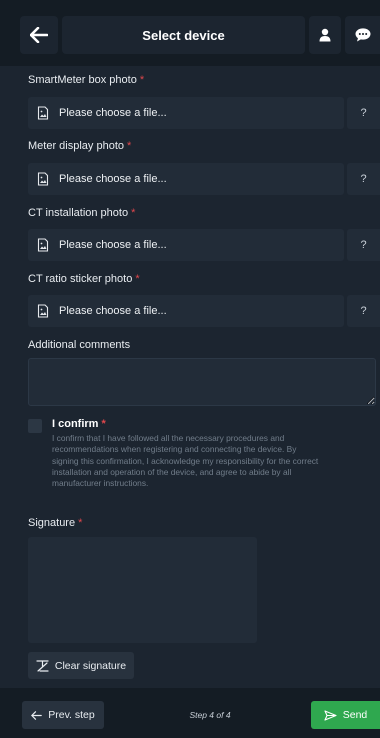 This screenshot has height=738, width=380. I want to click on field-label-smartmeter-box-photo: SmartMeter box photo *, so click(86, 80).